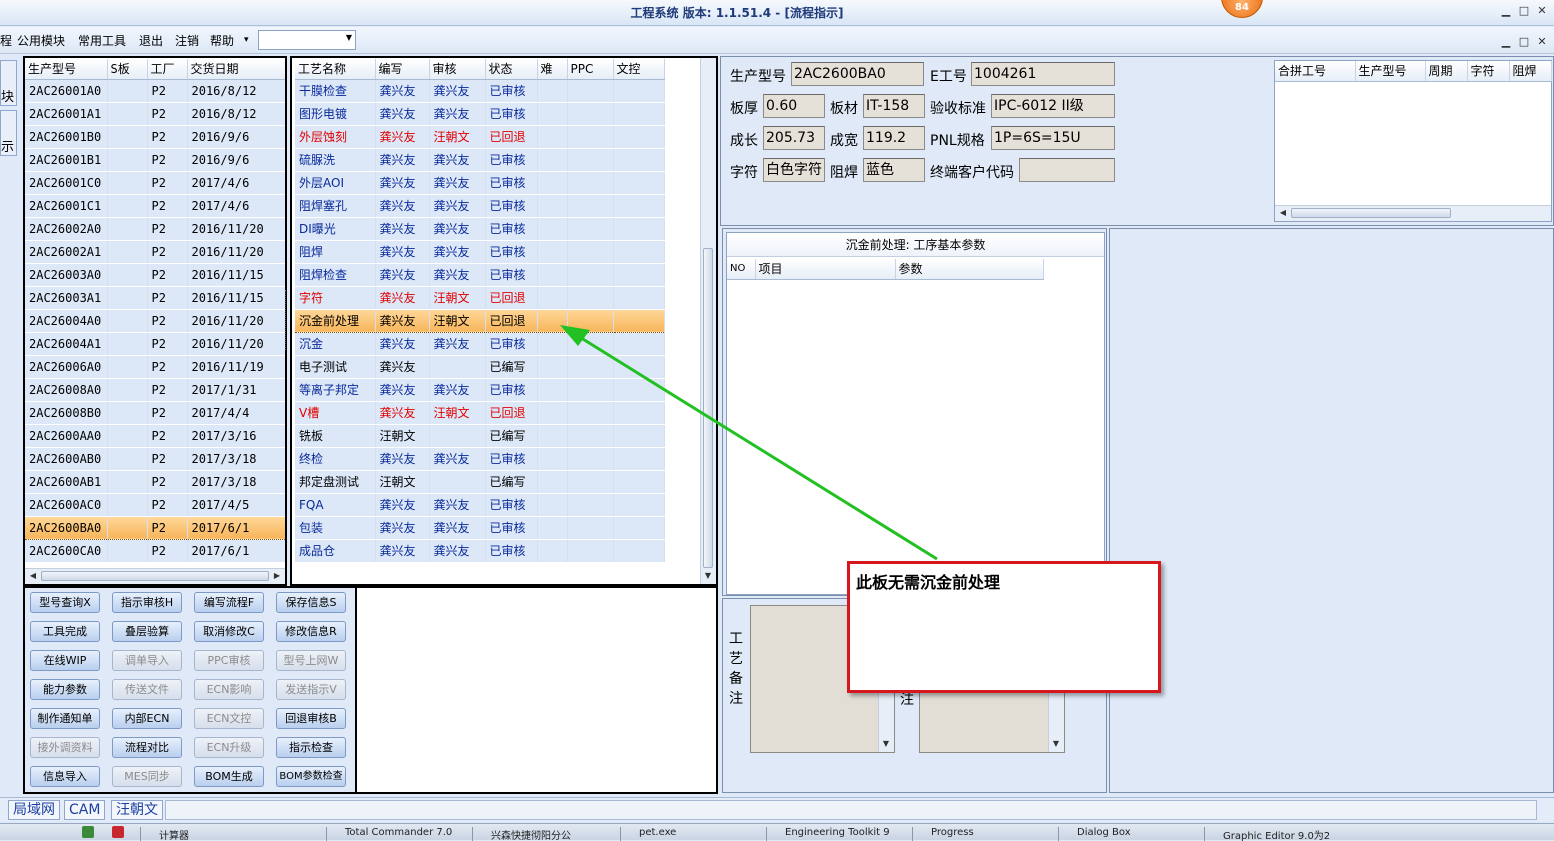 The width and height of the screenshot is (1554, 841). What do you see at coordinates (1446, 71) in the screenshot?
I see `merge-column-header: 周期` at bounding box center [1446, 71].